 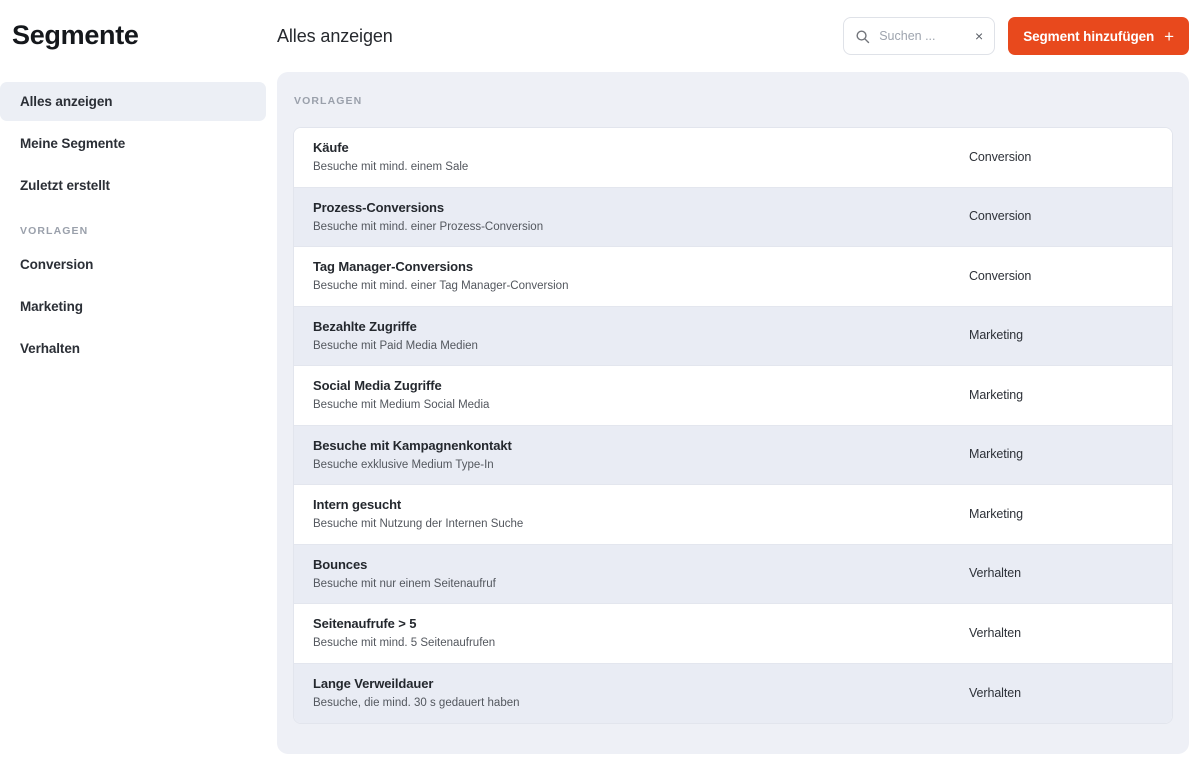 What do you see at coordinates (416, 703) in the screenshot?
I see `row-description: Besuche, die mind. 30 s gedauert haben` at bounding box center [416, 703].